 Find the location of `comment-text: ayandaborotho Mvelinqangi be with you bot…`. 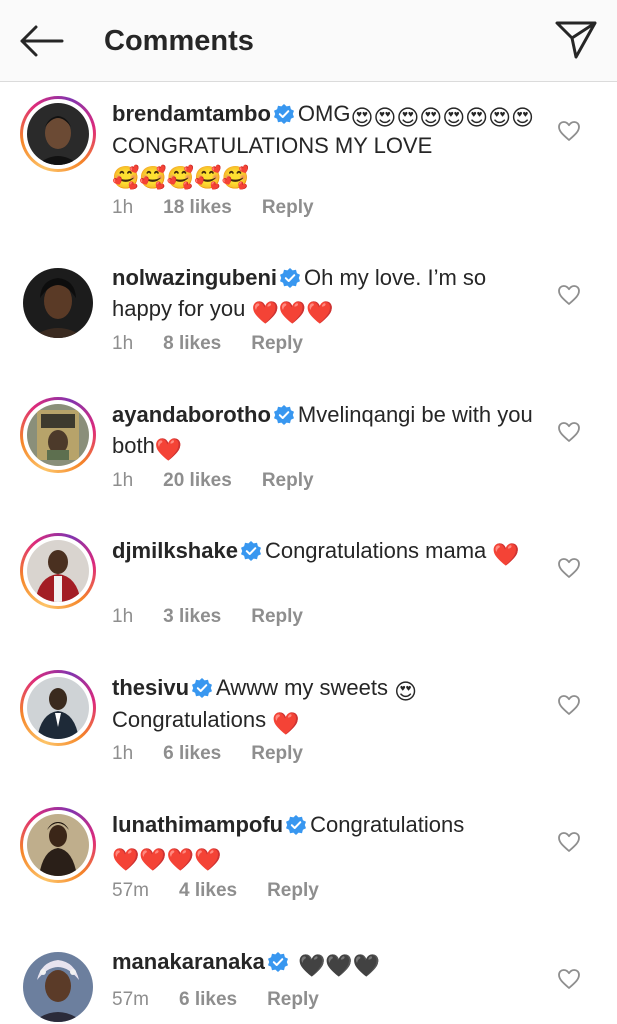

comment-text: ayandaborotho Mvelinqangi be with you bot… is located at coordinates (327, 432).